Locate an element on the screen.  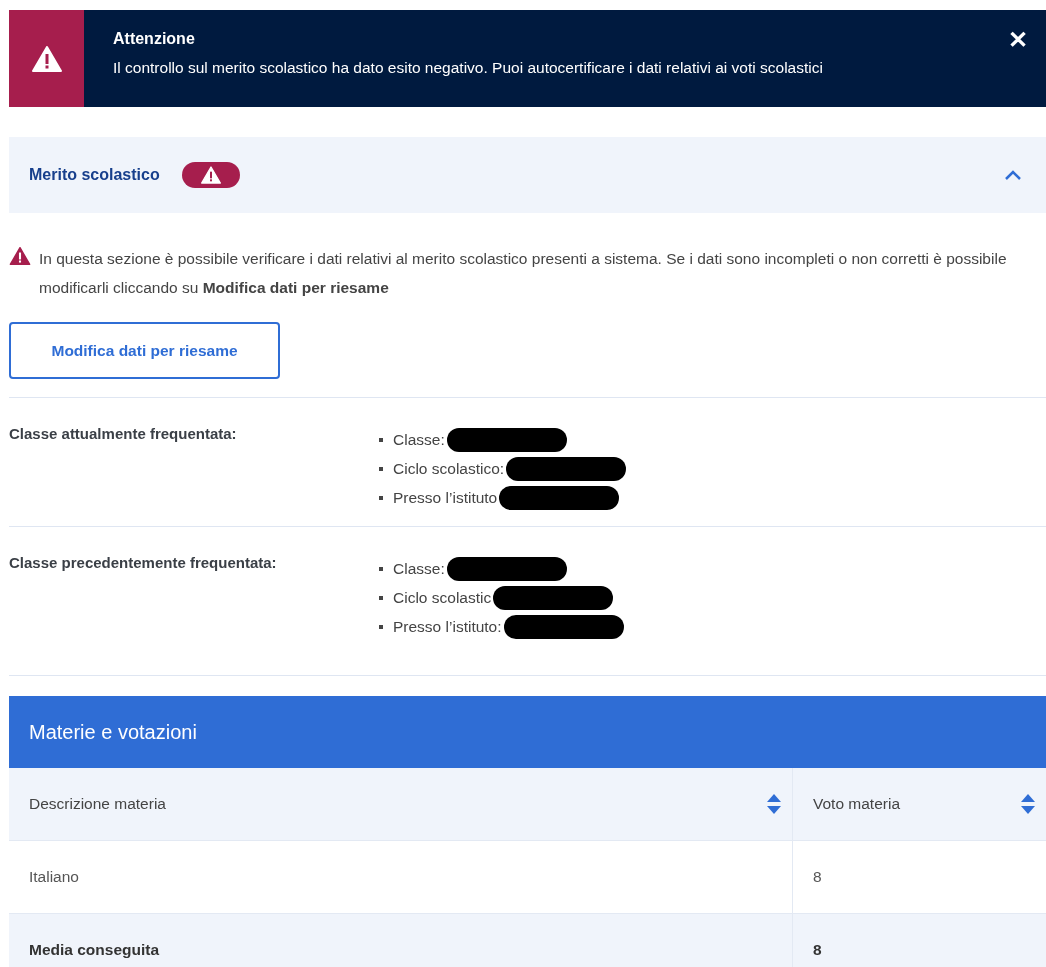
detail-label: Presso l’istituto is located at coordinates (445, 497).